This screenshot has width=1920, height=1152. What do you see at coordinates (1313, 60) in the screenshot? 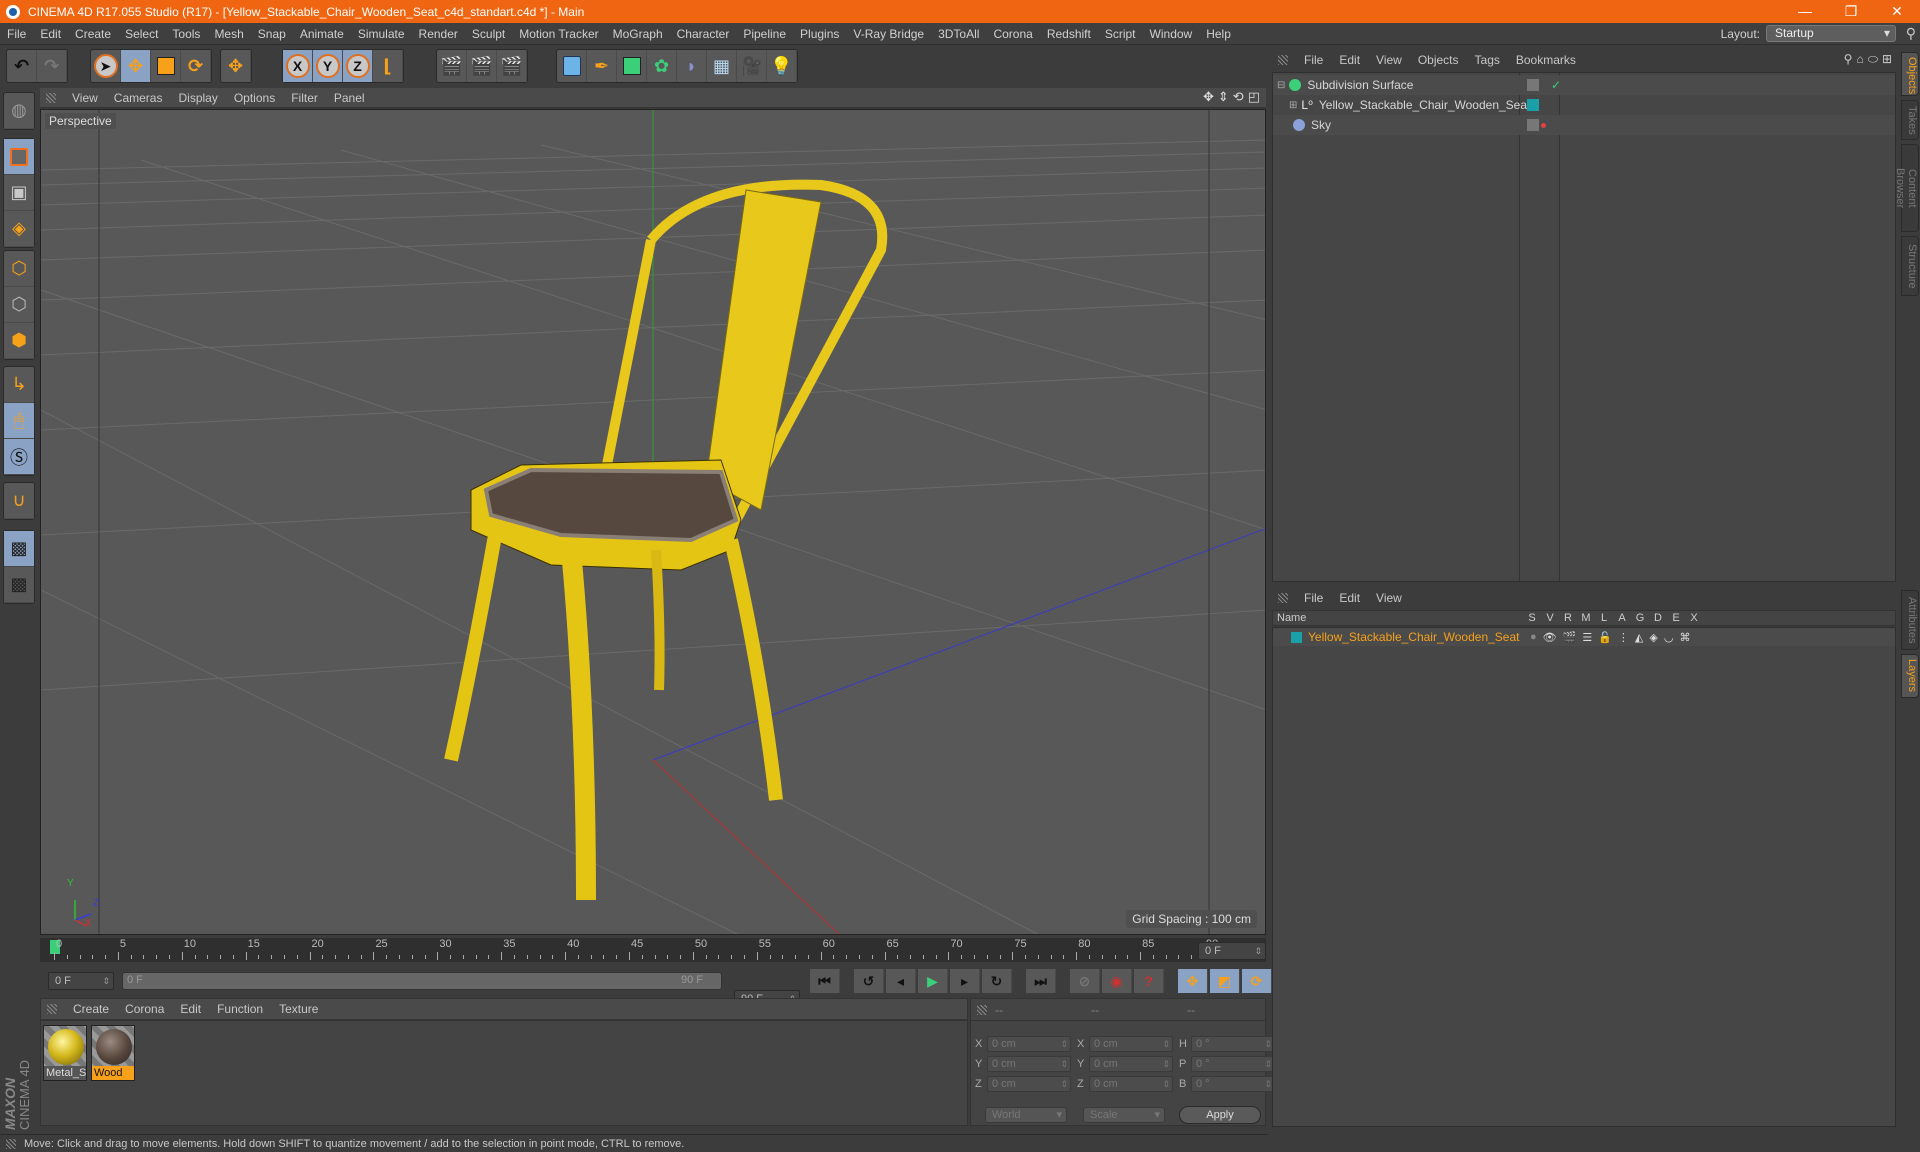
I see `object-menu-file: File` at bounding box center [1313, 60].